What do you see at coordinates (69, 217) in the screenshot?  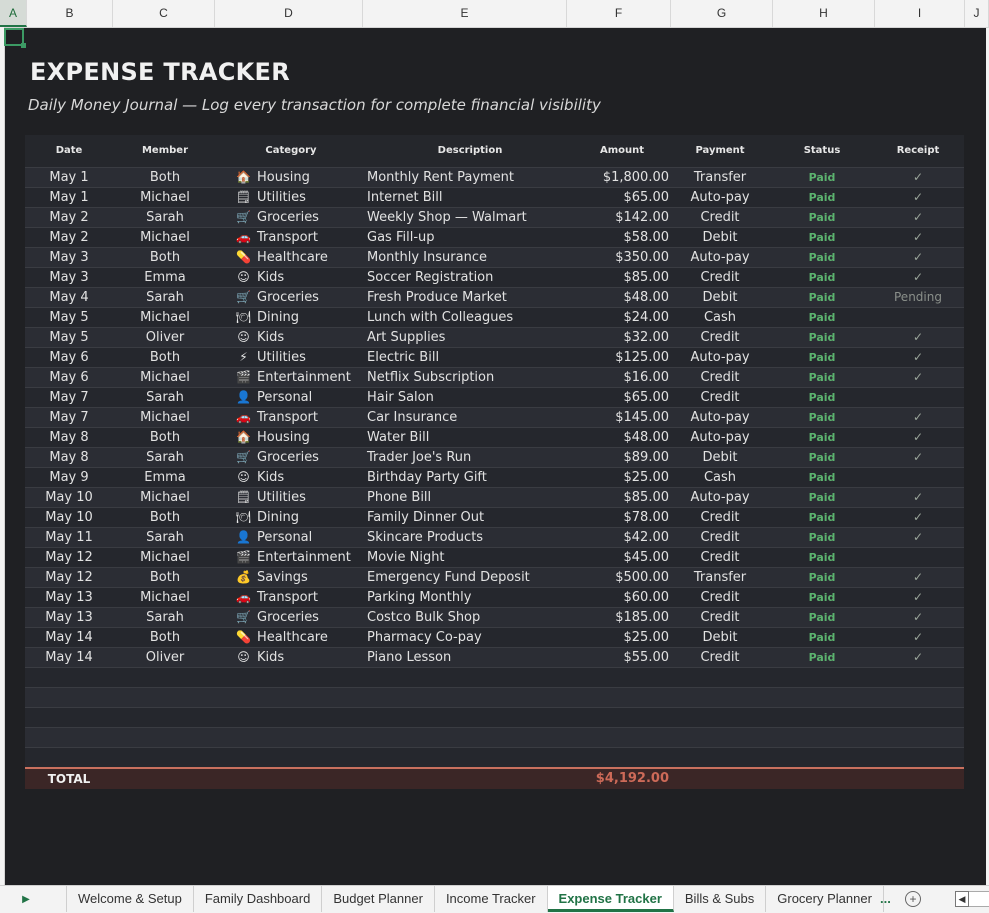 I see `cell-date: May 2` at bounding box center [69, 217].